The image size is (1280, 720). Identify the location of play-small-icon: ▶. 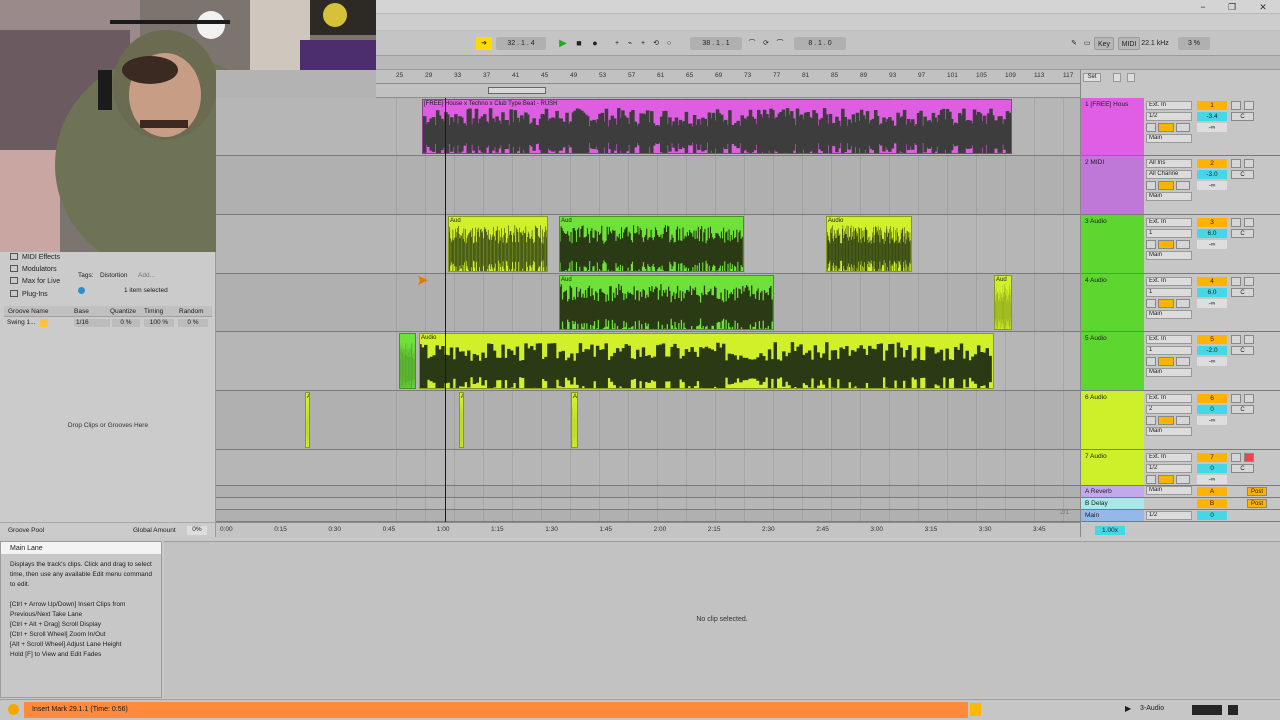
(1128, 708).